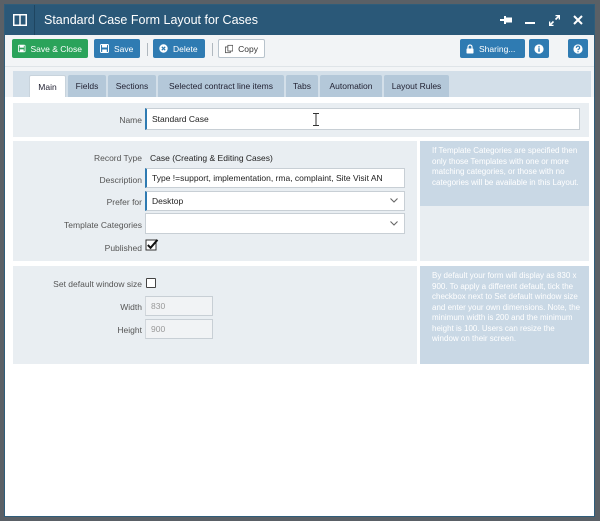  Describe the element at coordinates (316, 119) in the screenshot. I see `text-cursor-icon` at that location.